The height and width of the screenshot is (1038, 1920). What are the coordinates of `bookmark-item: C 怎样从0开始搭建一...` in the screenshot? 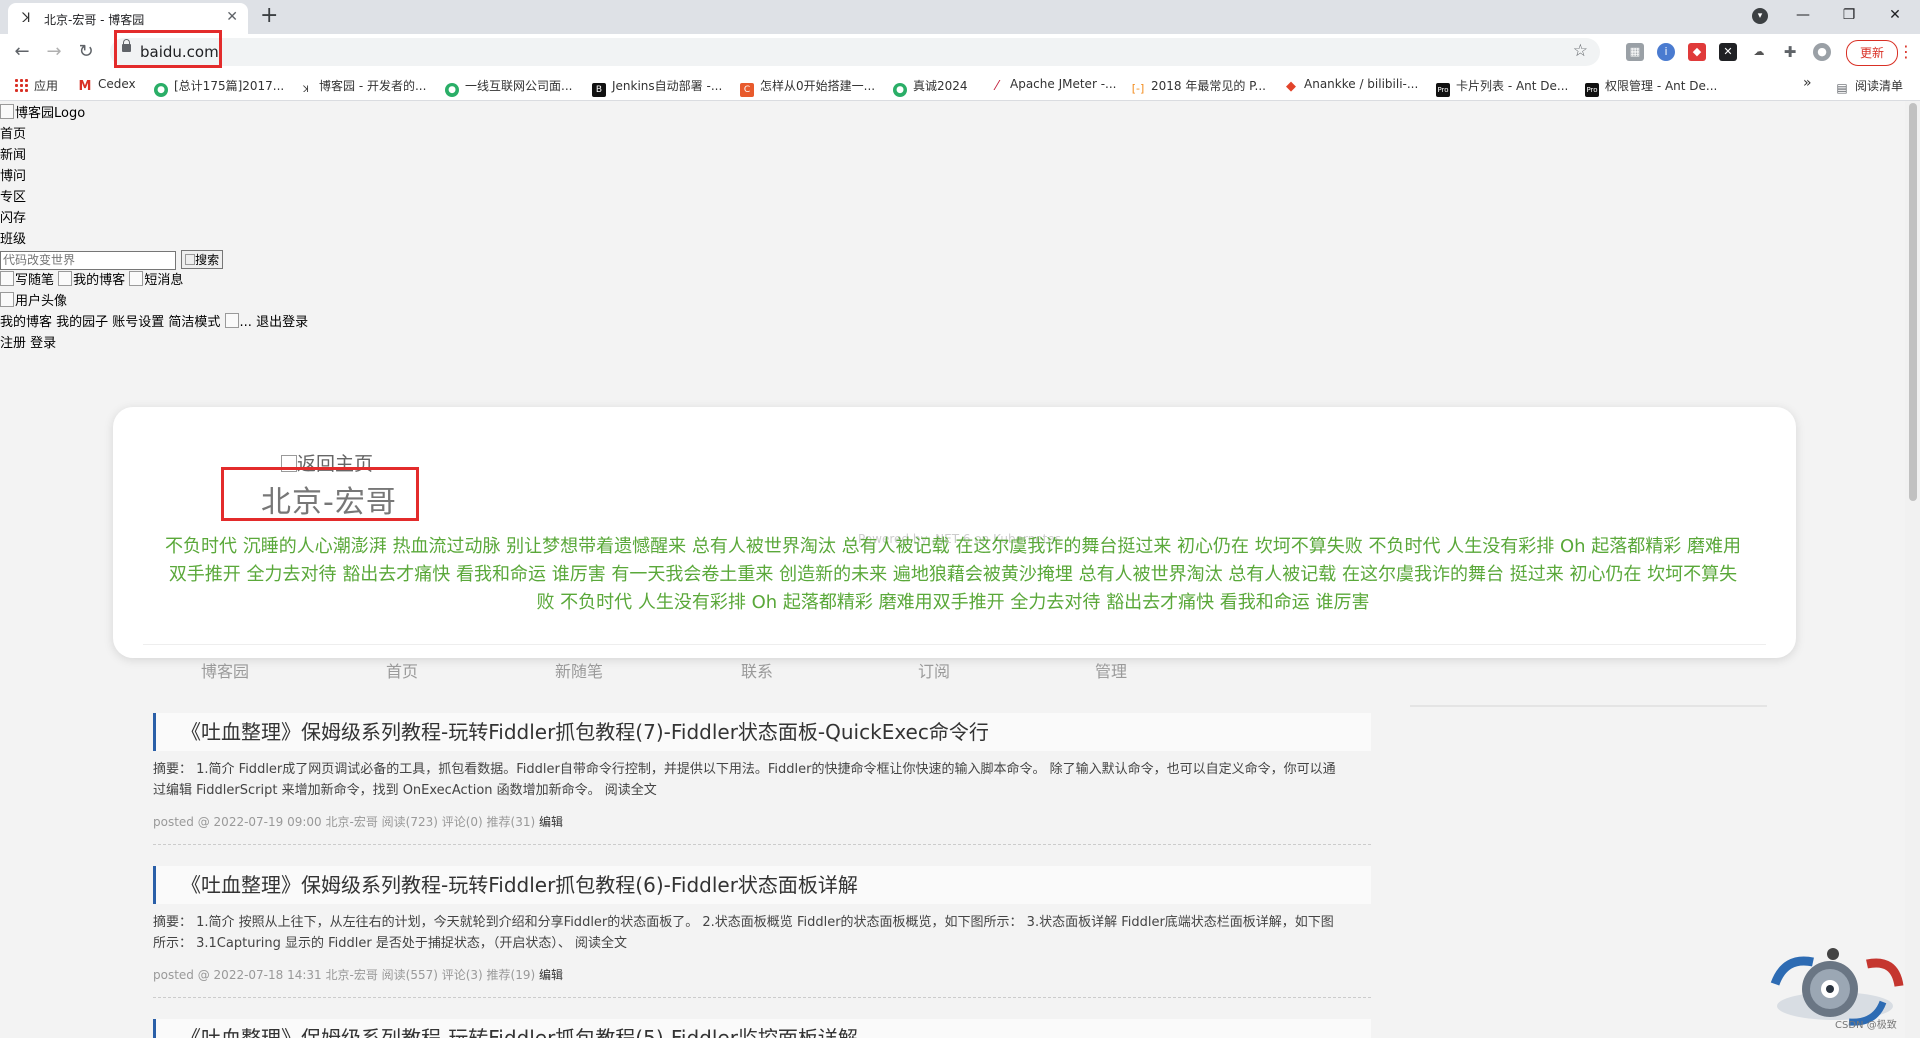 It's located at (807, 87).